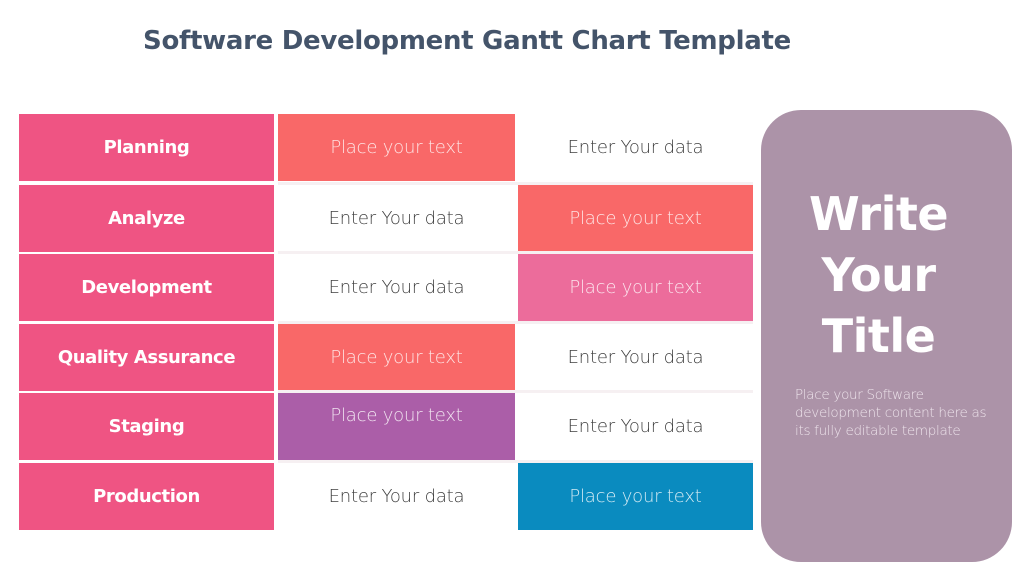  What do you see at coordinates (146, 496) in the screenshot?
I see `phase-label: Production` at bounding box center [146, 496].